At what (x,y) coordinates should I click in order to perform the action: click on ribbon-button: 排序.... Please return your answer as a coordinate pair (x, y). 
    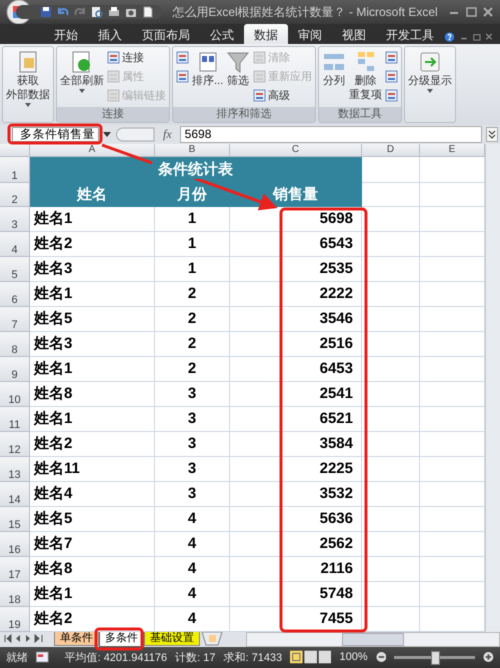
    Looking at the image, I should click on (207, 69).